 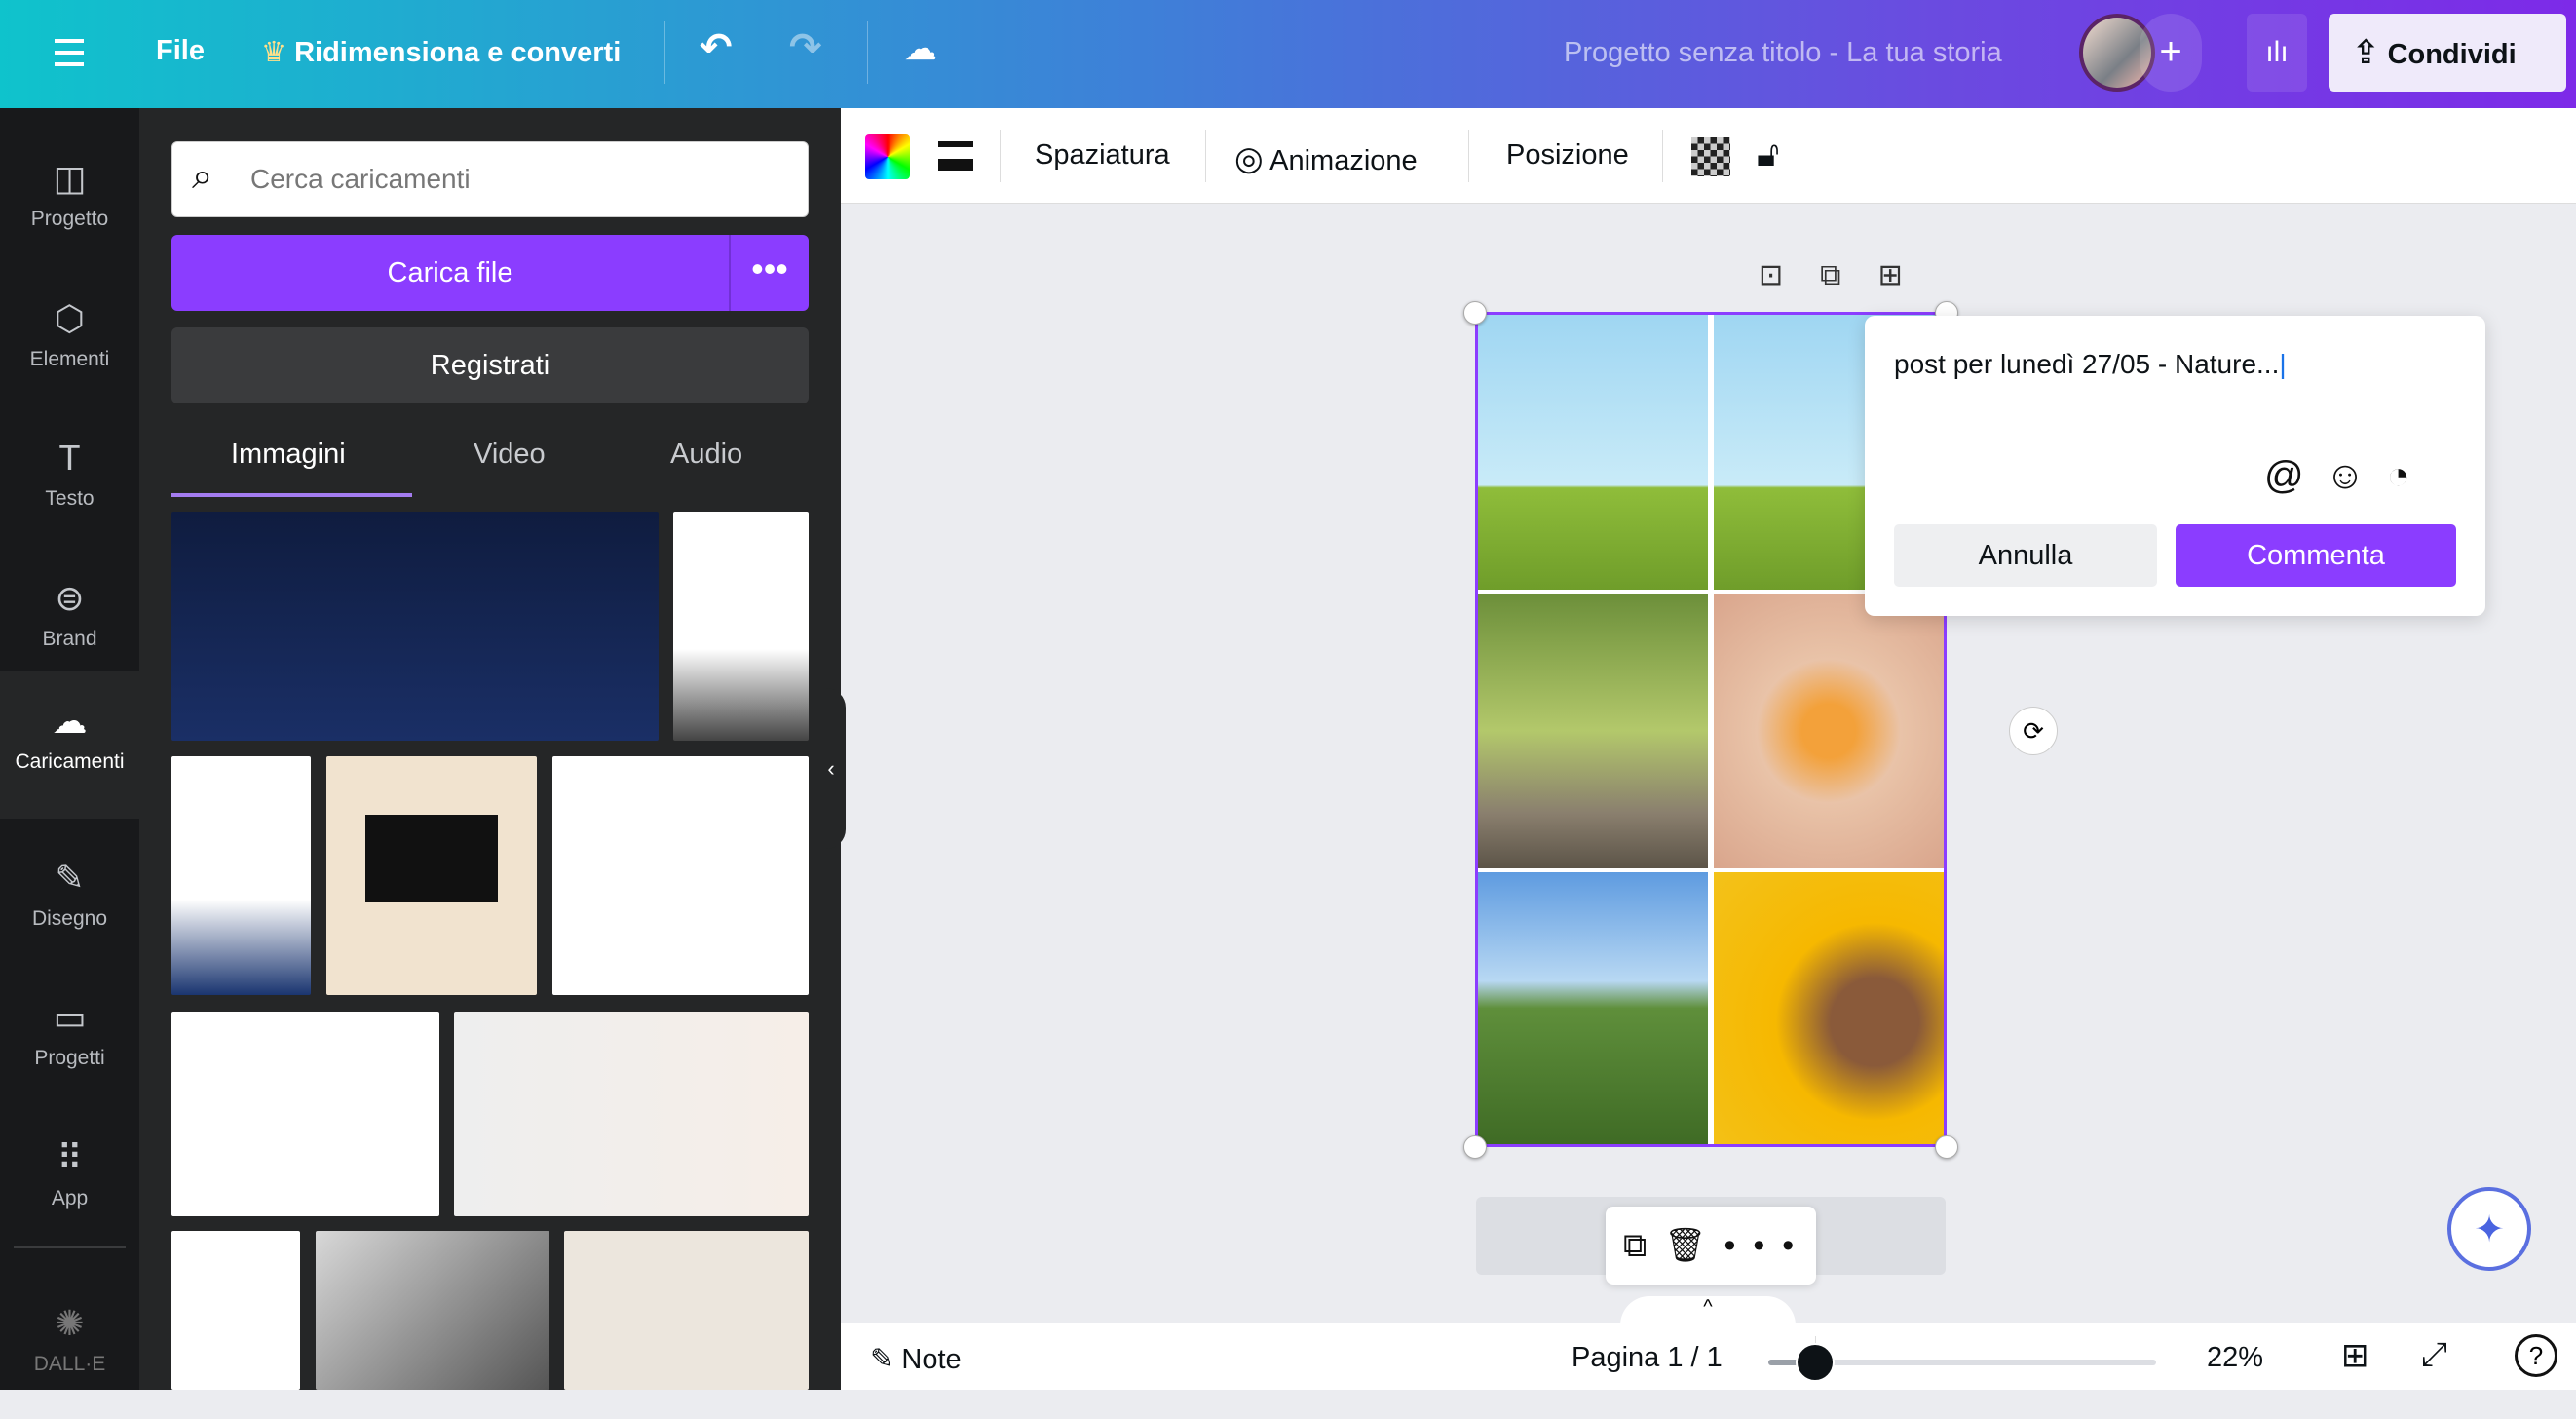 I want to click on sparkle-icon: ✦, so click(x=2489, y=1229).